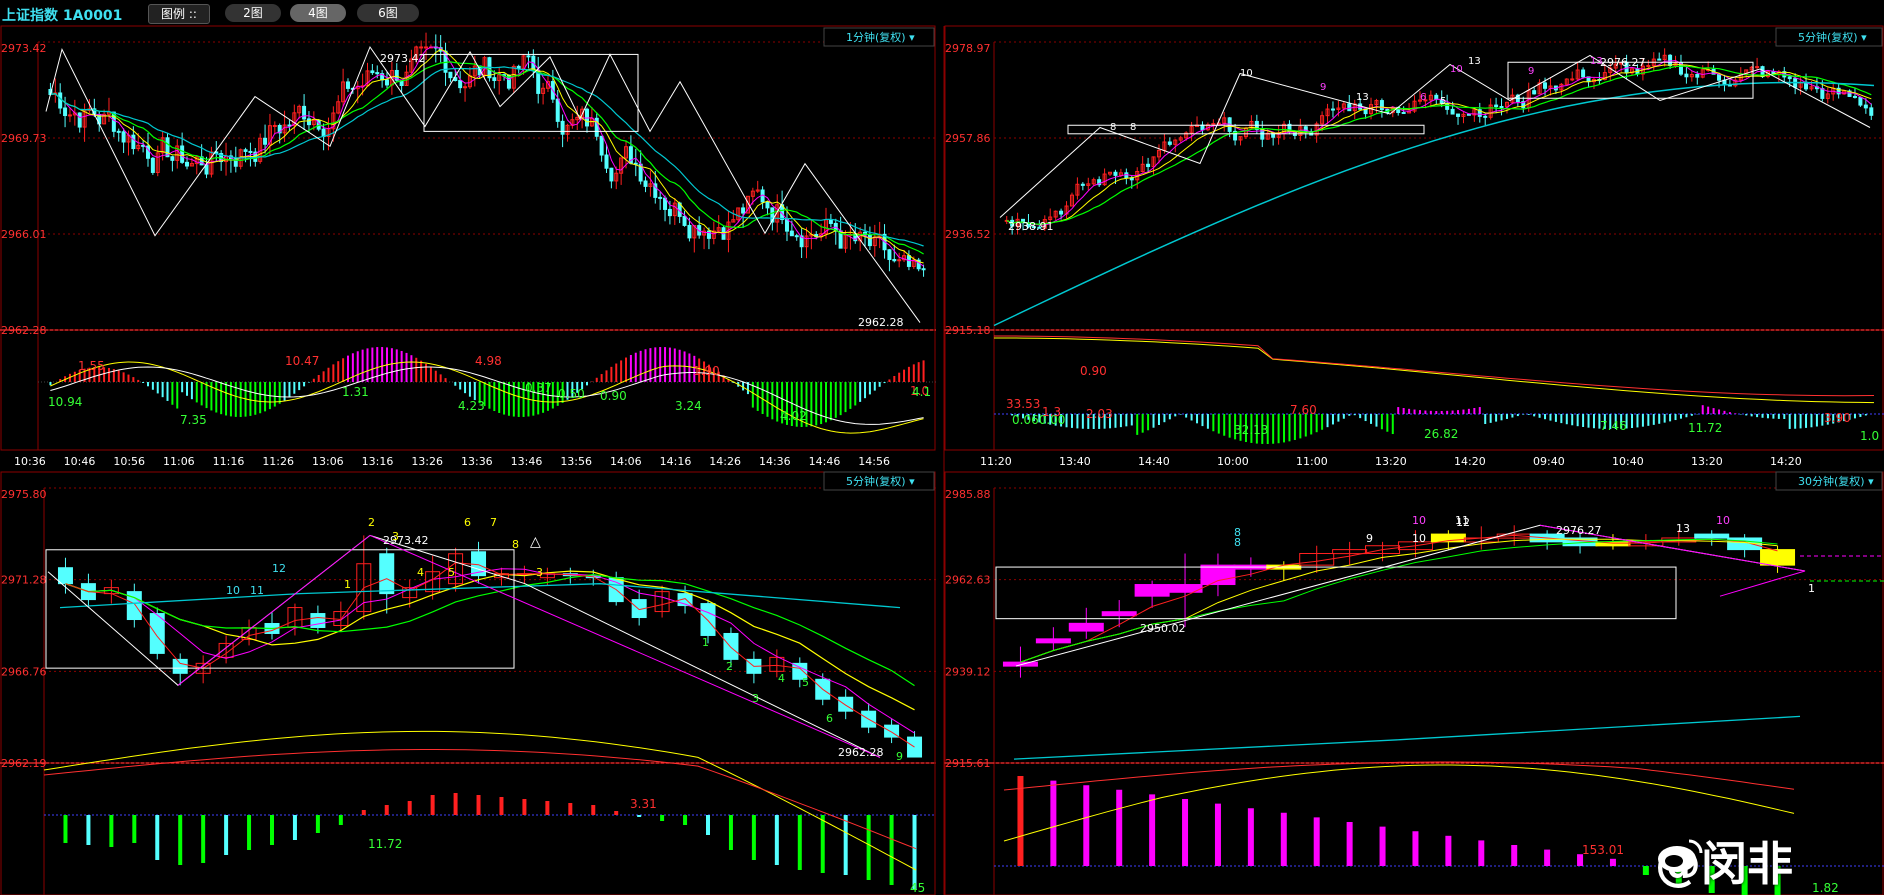  Describe the element at coordinates (193, 420) in the screenshot. I see `macd-value-label: 7.35` at that location.